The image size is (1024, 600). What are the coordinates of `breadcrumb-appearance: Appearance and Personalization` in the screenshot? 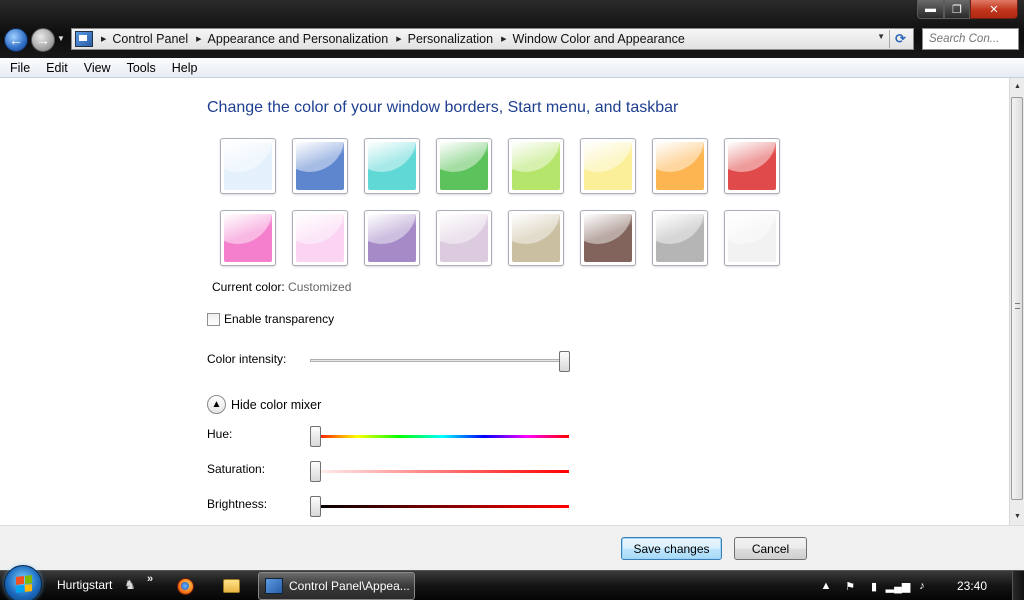 It's located at (298, 39).